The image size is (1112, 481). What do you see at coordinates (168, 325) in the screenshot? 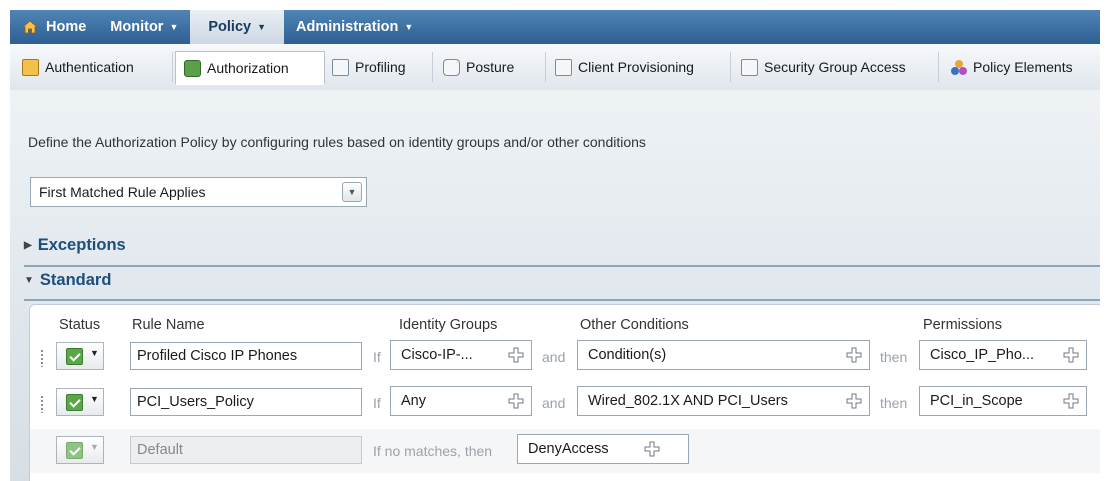
I see `column-header-rule-name: Rule Name` at bounding box center [168, 325].